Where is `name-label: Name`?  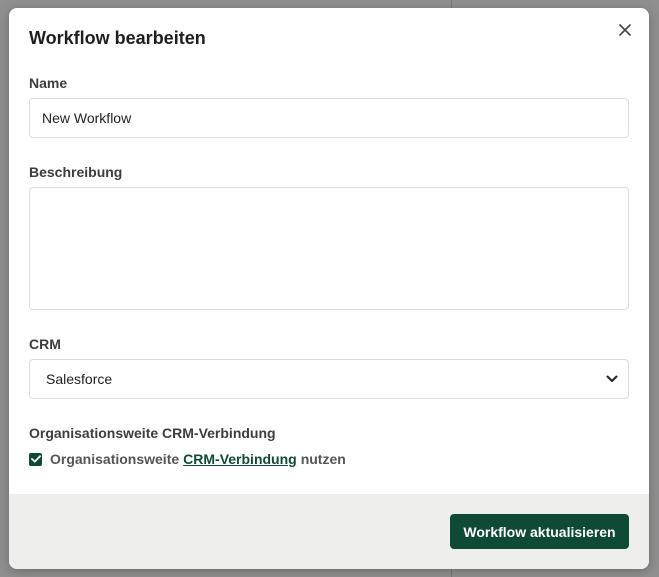 name-label: Name is located at coordinates (48, 83).